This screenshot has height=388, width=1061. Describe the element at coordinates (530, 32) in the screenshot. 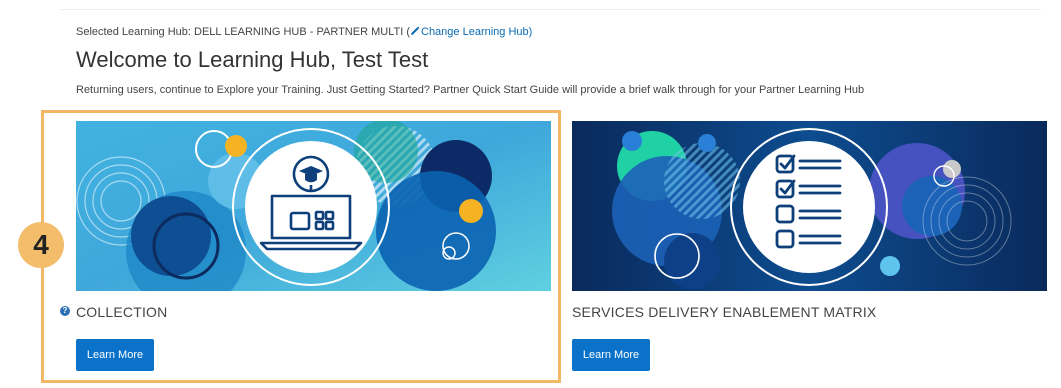

I see `selected-hub-close: )` at that location.